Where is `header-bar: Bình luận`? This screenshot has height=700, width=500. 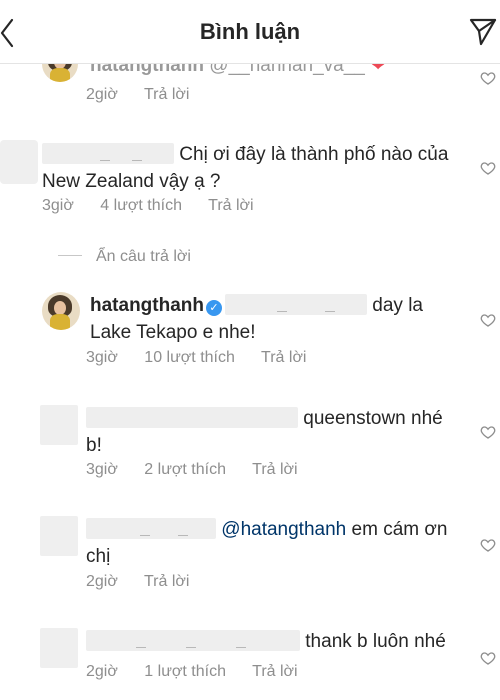
header-bar: Bình luận is located at coordinates (250, 32).